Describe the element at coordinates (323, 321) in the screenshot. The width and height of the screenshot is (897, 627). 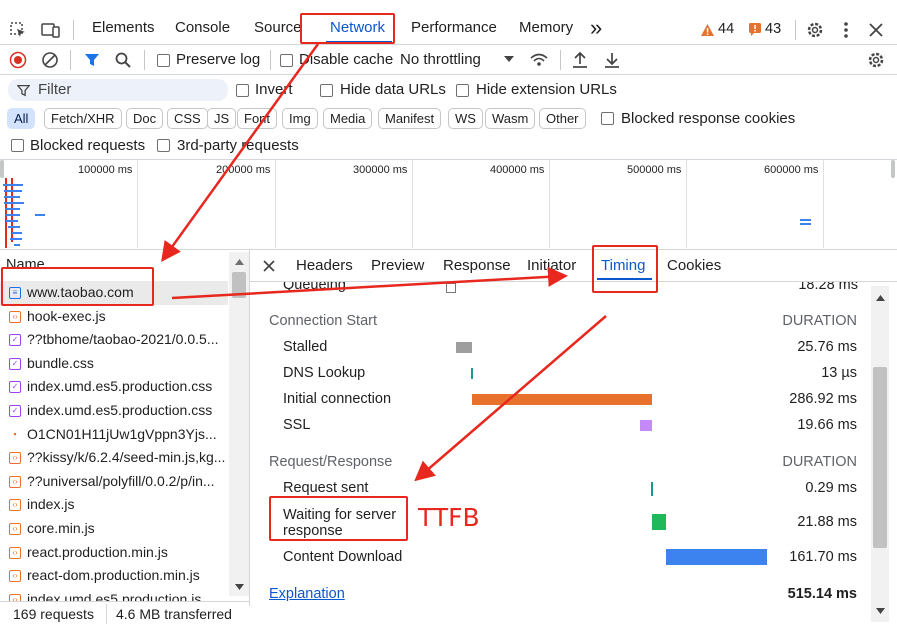
I see `connection-start-heading: Connection Start` at that location.